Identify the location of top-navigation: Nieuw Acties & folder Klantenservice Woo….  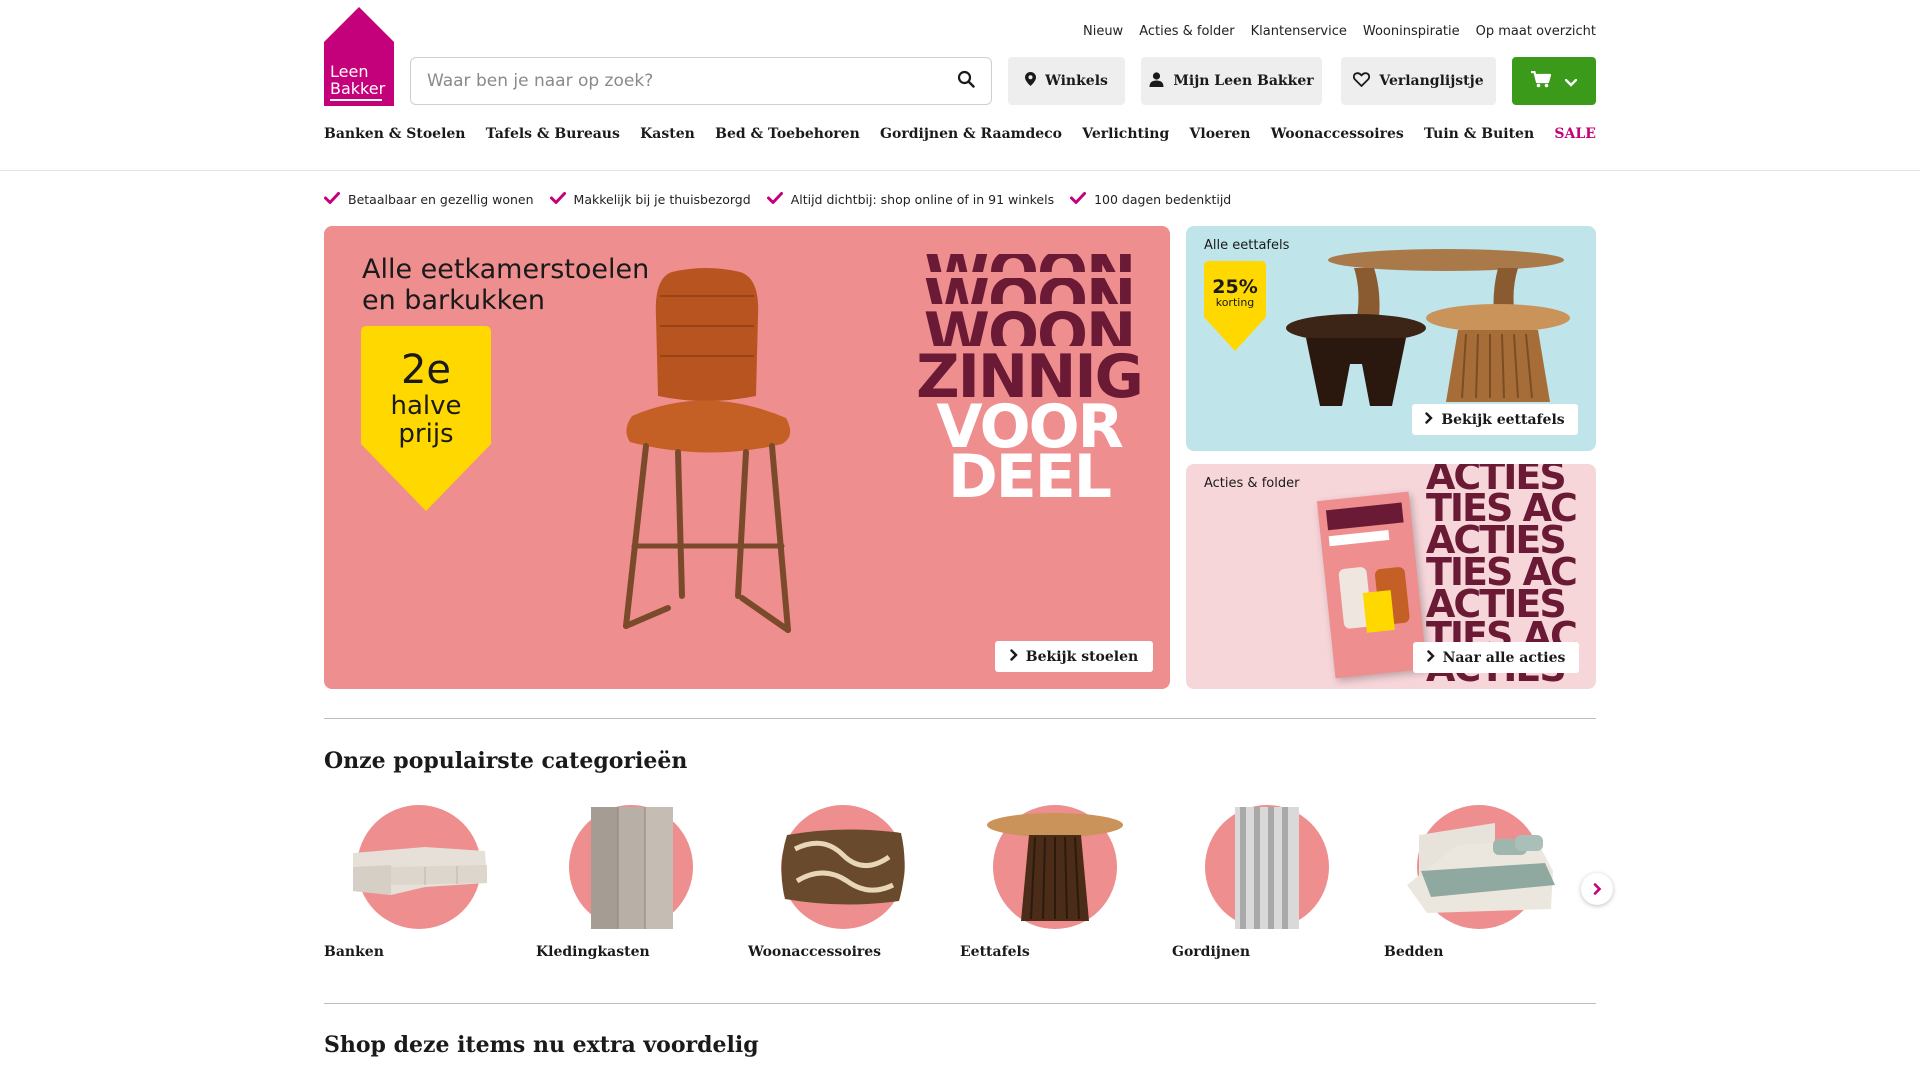
(1339, 31).